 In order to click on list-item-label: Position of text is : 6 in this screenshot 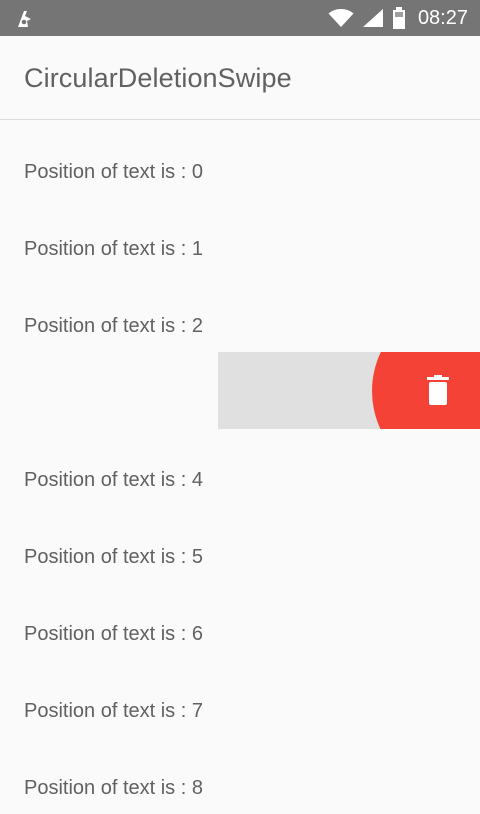, I will do `click(113, 634)`.